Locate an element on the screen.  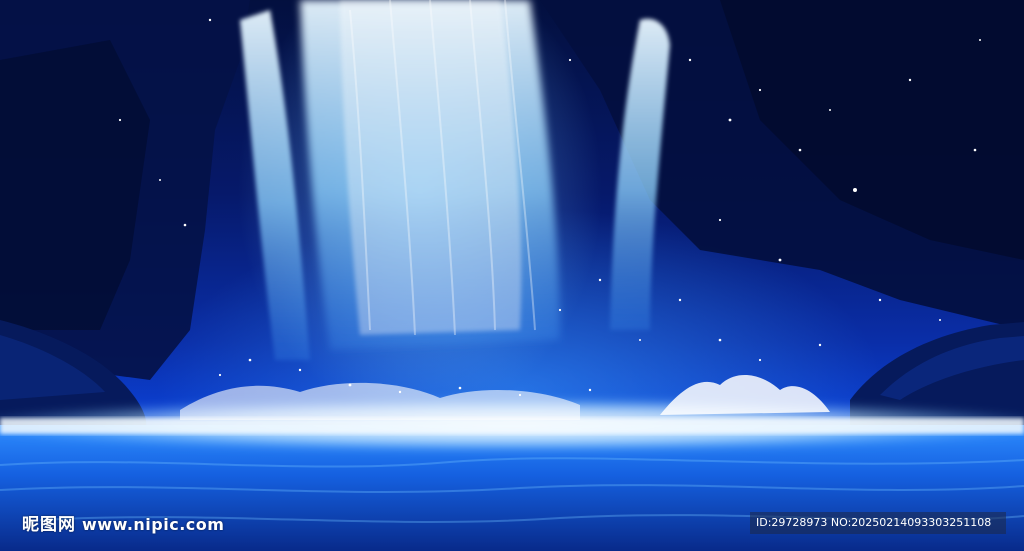
watermark-url: www.nipic.com is located at coordinates (153, 524).